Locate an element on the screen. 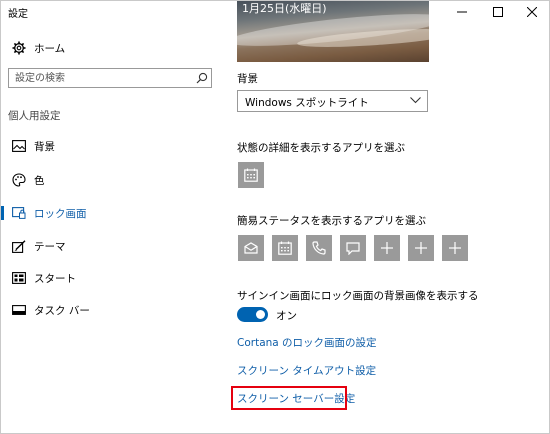 This screenshot has width=550, height=434. sidebar-home-label: ホーム is located at coordinates (50, 48).